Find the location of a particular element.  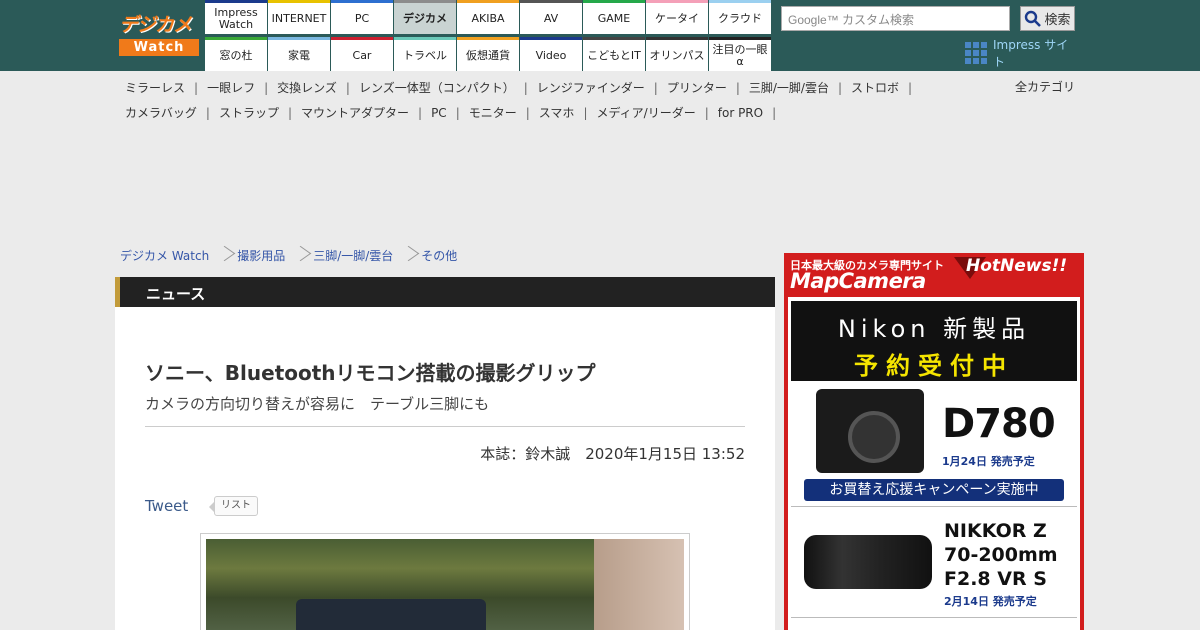

search-button-label: 検索 is located at coordinates (1057, 20).